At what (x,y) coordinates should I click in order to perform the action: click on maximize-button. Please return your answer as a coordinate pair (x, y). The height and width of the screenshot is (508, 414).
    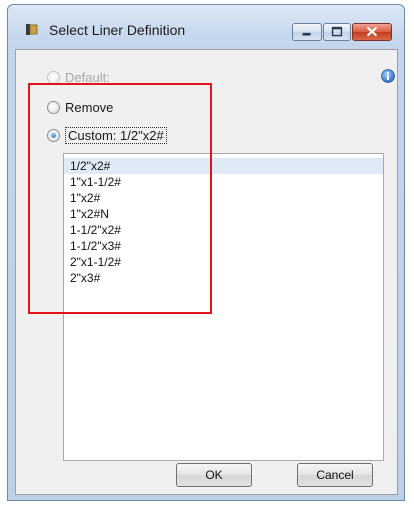
    Looking at the image, I should click on (337, 32).